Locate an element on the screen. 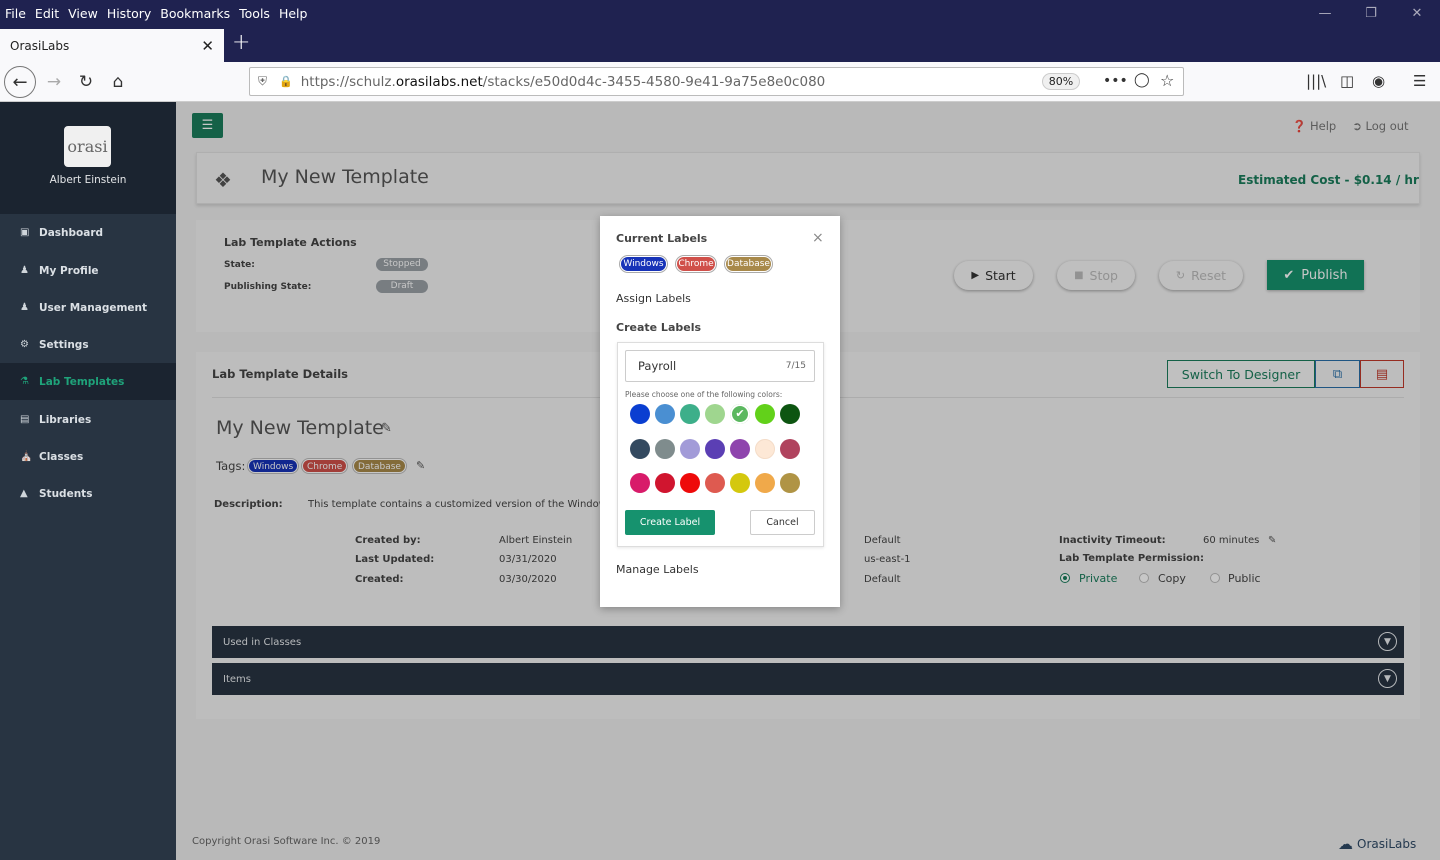 Image resolution: width=1440 pixels, height=860 pixels. lock-icon: 🔒 is located at coordinates (286, 81).